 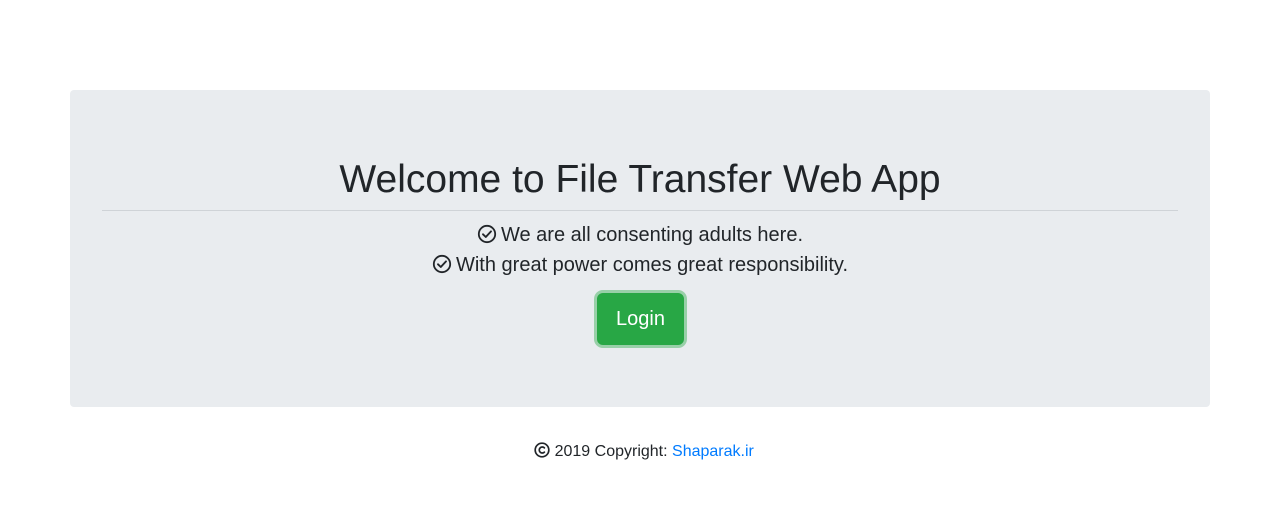 I want to click on tagline-1-text: We are all consenting adults here., so click(x=652, y=235).